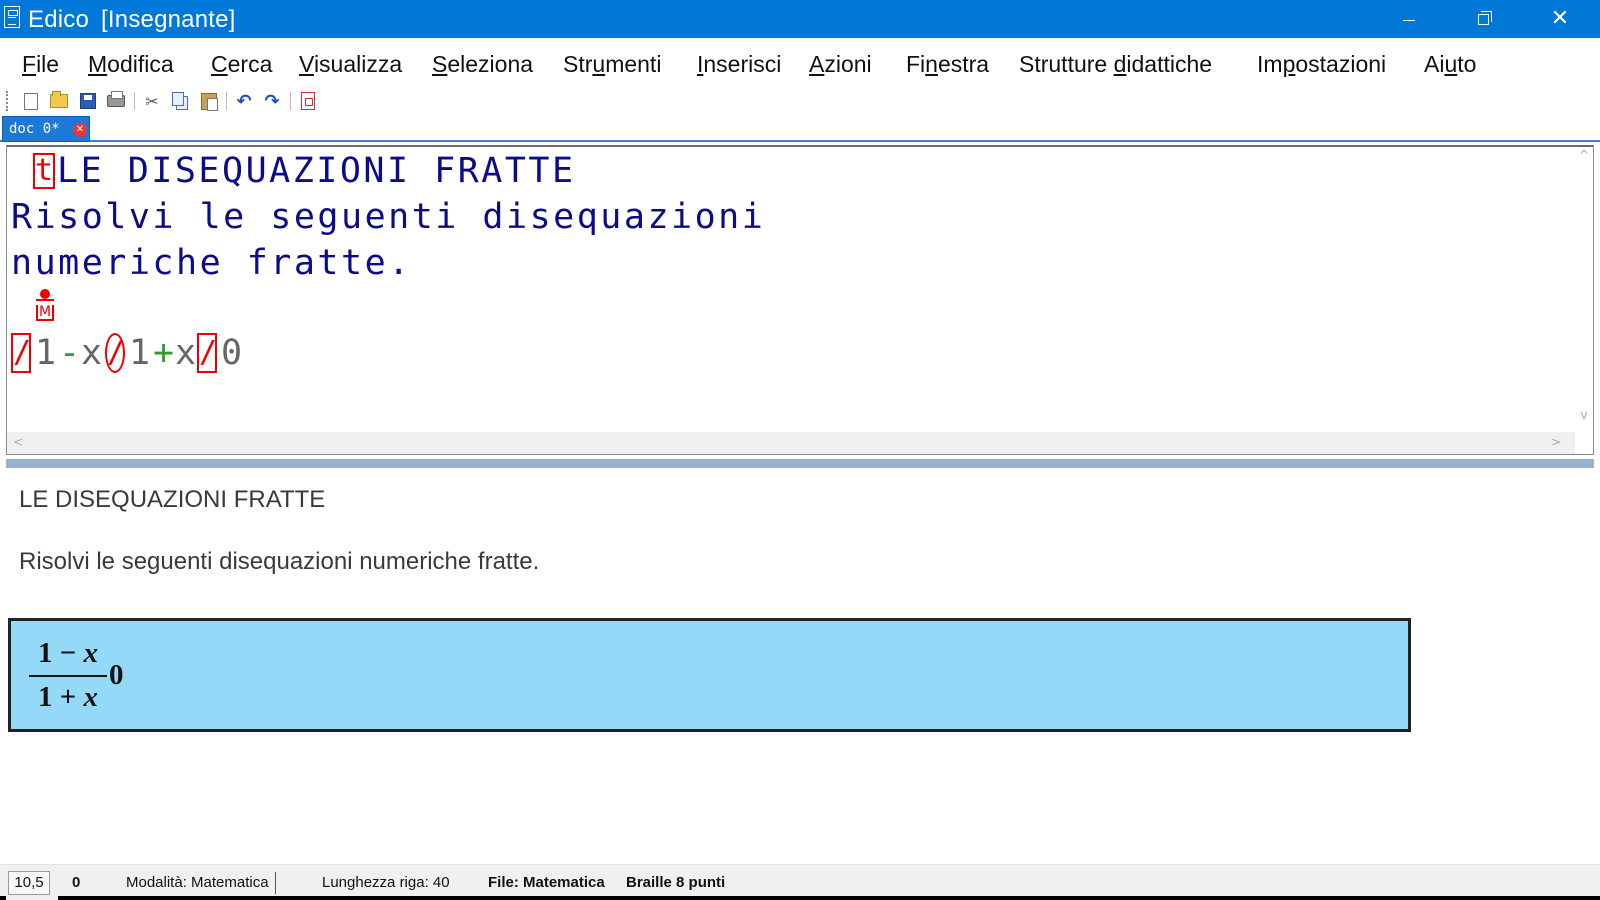  I want to click on menu-accelerator: d, so click(1120, 64).